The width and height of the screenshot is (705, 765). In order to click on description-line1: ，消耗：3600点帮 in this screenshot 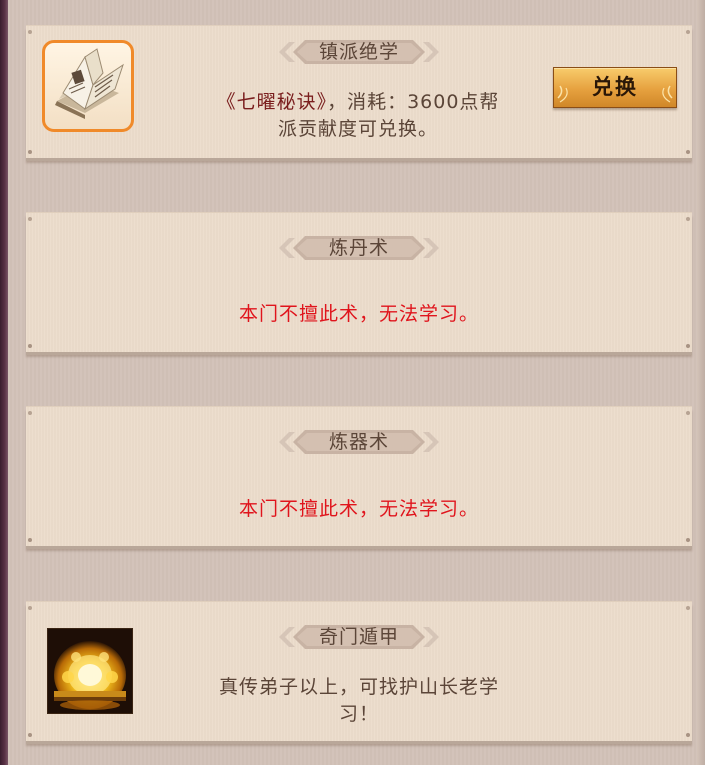, I will do `click(413, 102)`.